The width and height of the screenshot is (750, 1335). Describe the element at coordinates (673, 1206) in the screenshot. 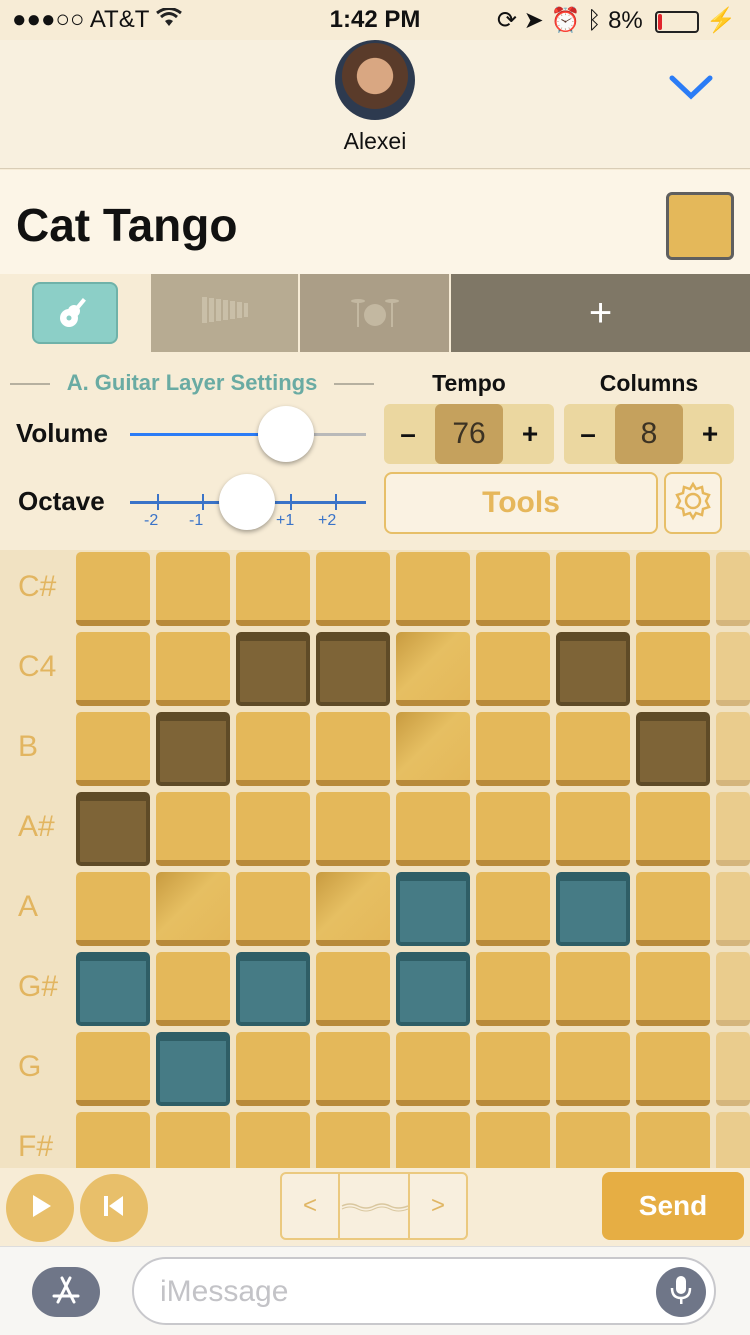

I see `send-button: Send` at that location.